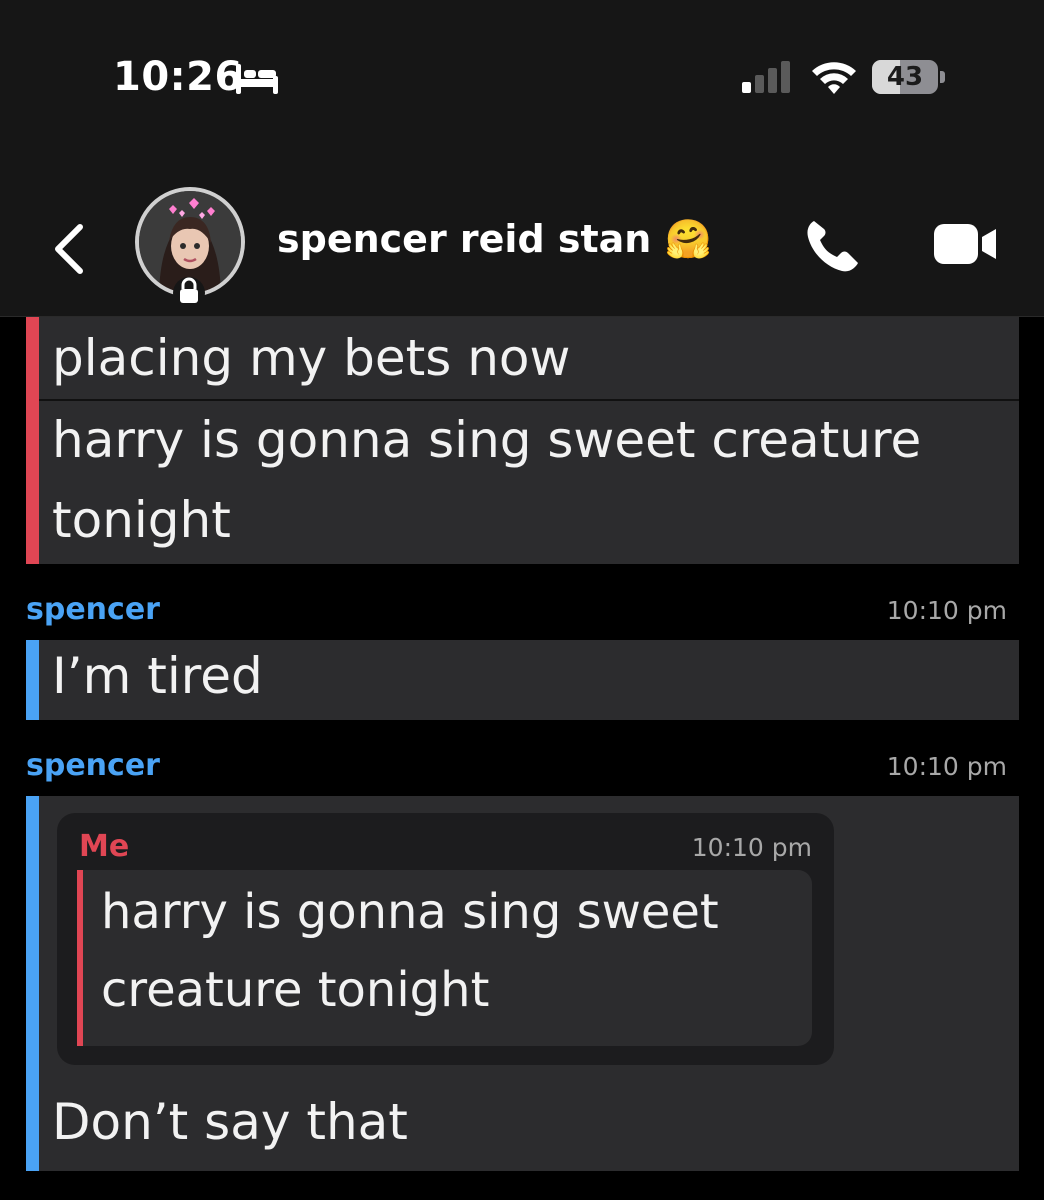  Describe the element at coordinates (70, 249) in the screenshot. I see `chevron-left-icon` at that location.